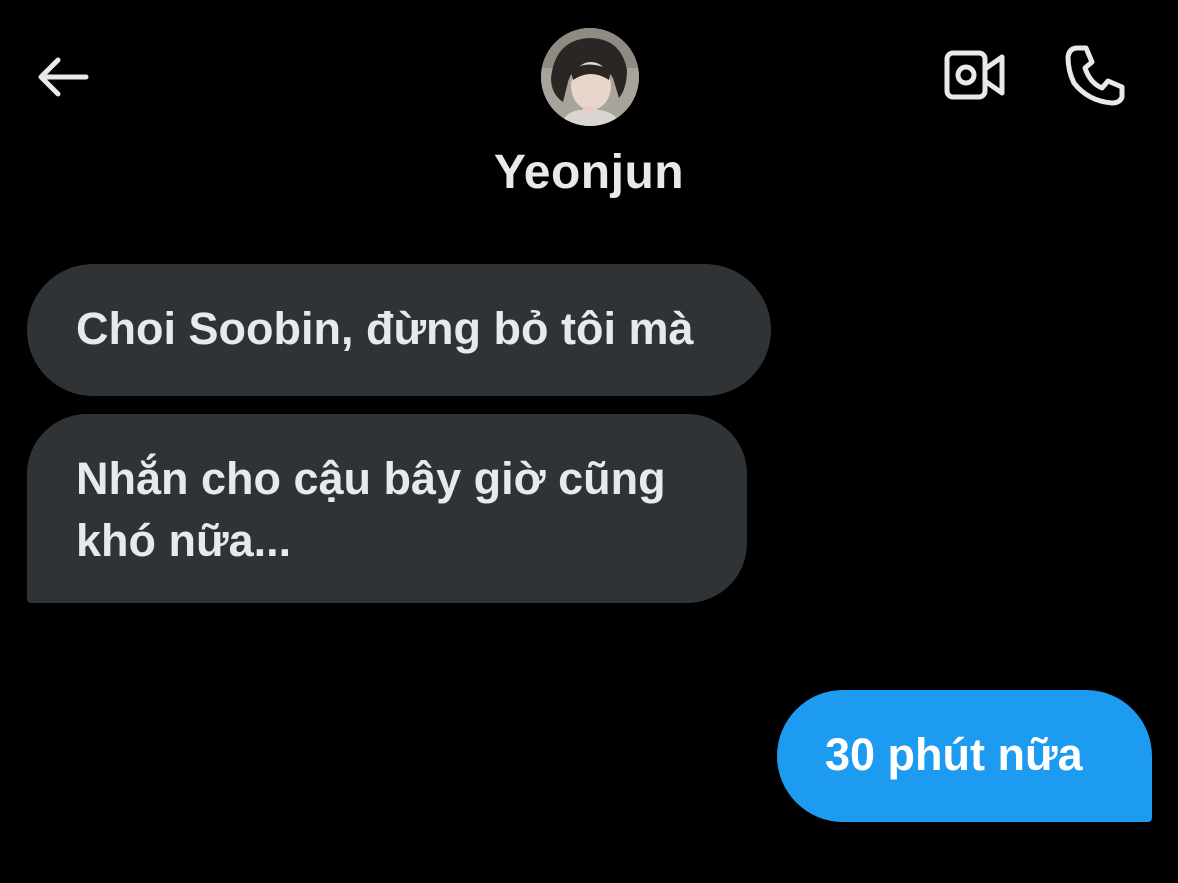 This screenshot has height=883, width=1178. I want to click on arrow-left-icon, so click(63, 77).